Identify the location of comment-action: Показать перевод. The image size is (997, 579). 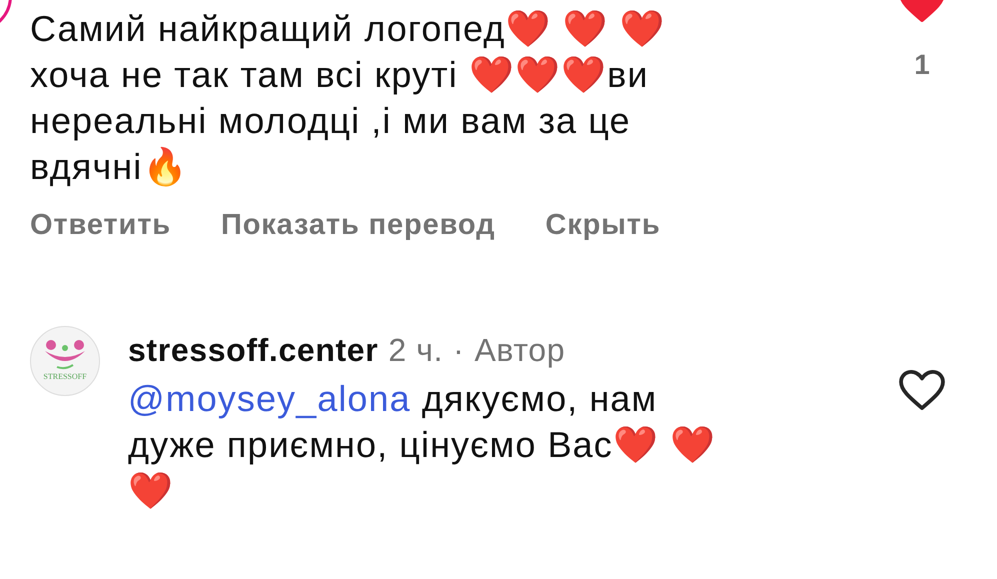
(358, 226).